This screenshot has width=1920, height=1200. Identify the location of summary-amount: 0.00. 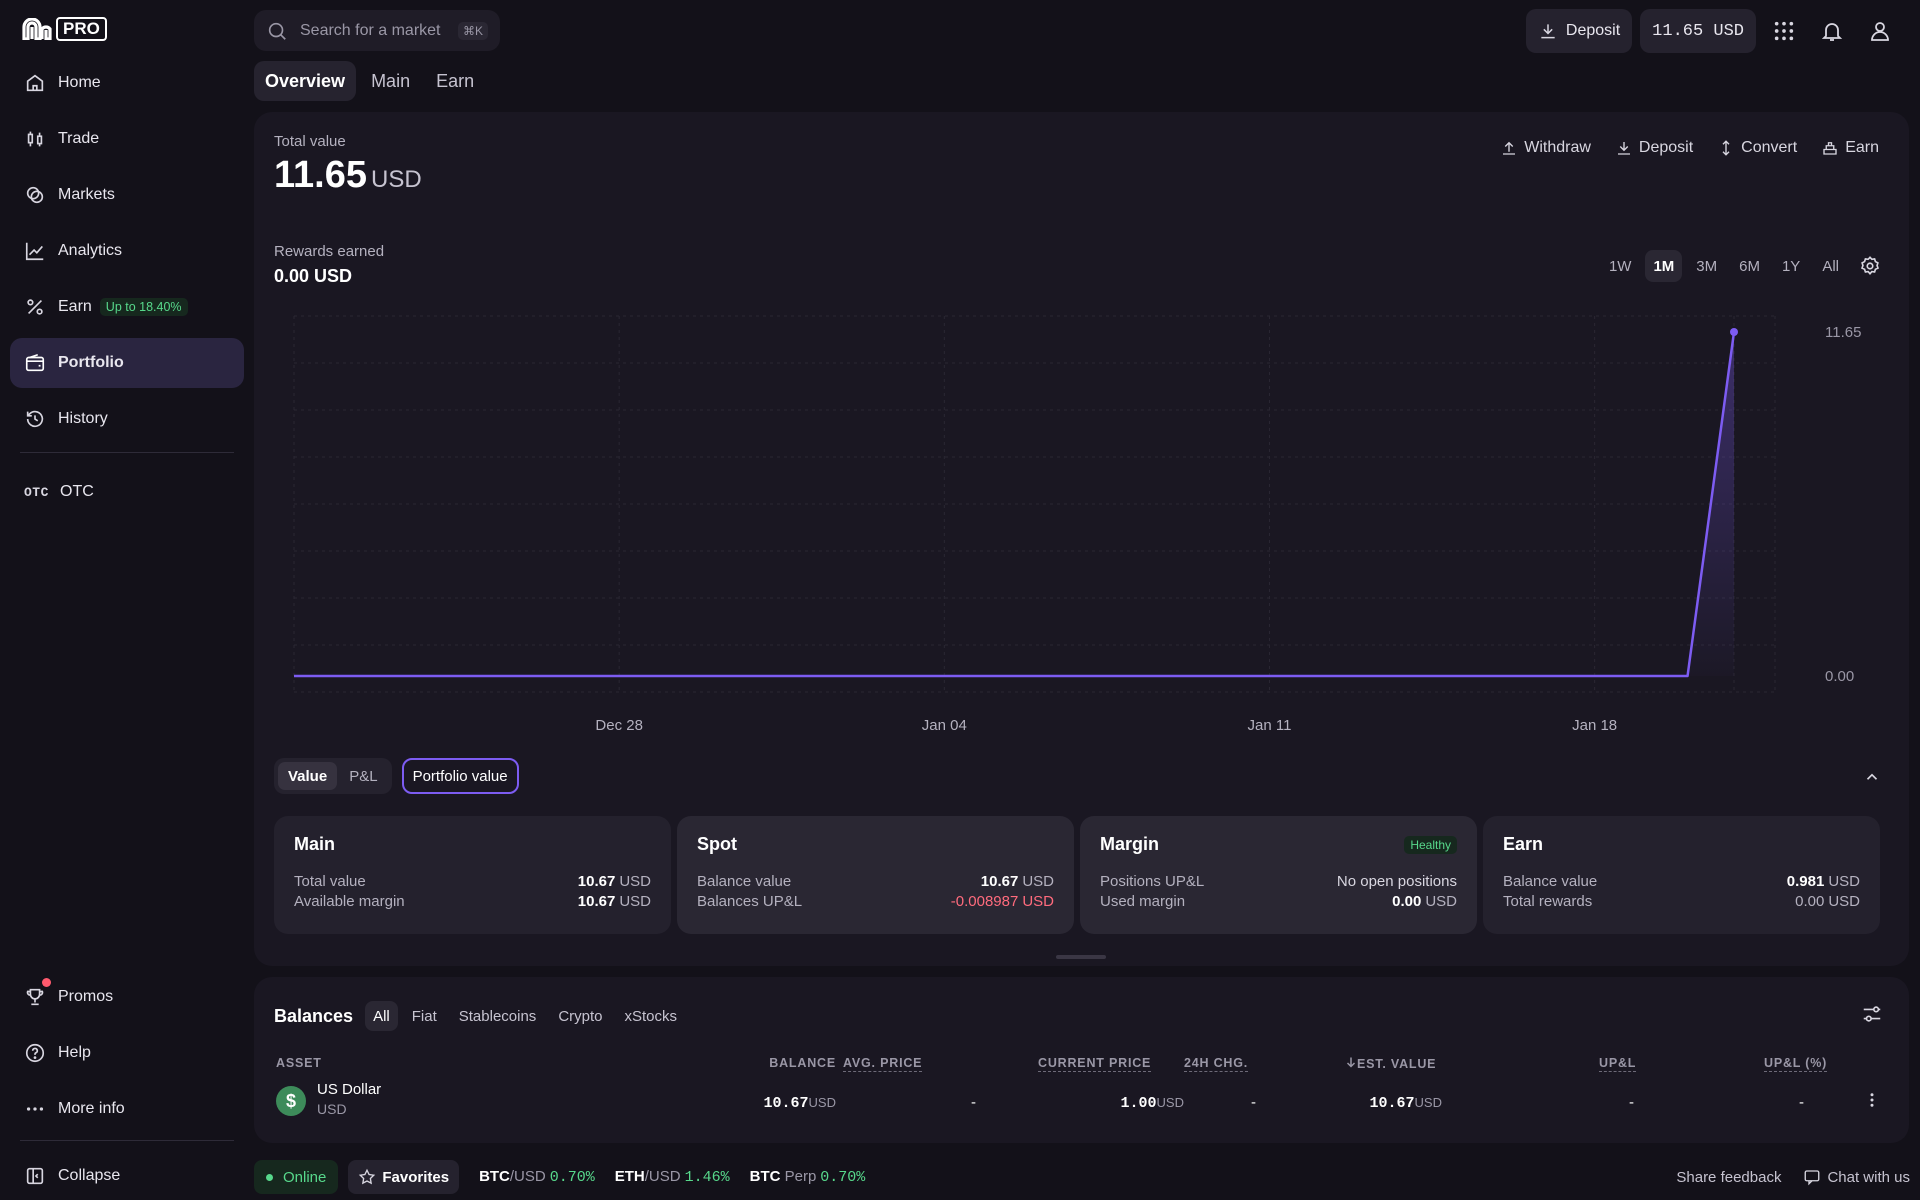
(1407, 901).